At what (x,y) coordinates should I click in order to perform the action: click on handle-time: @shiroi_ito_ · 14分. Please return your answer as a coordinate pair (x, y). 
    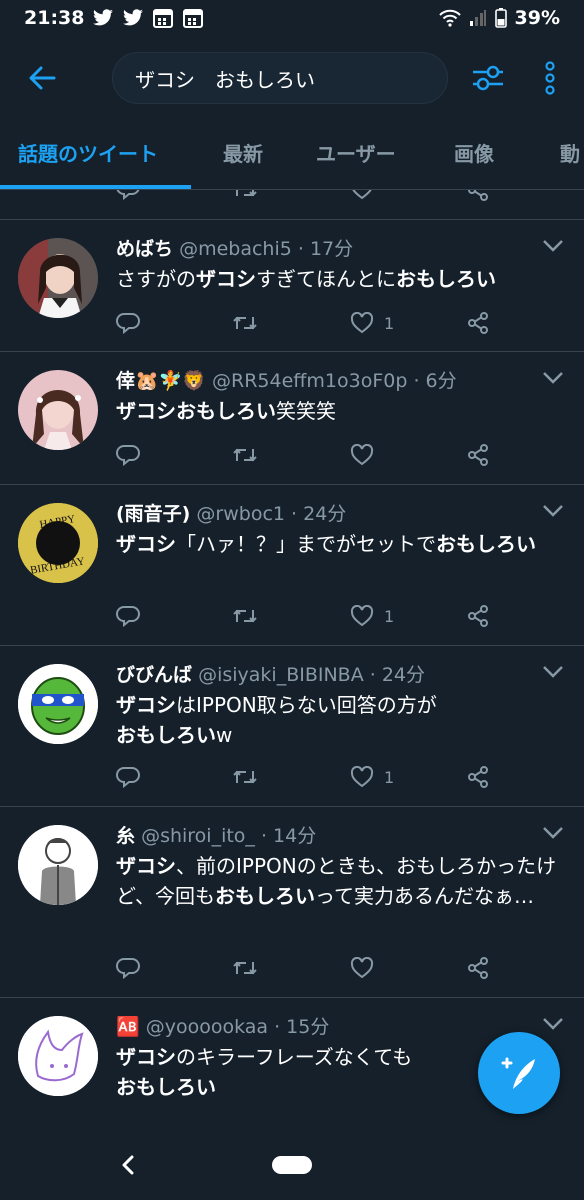
    Looking at the image, I should click on (229, 836).